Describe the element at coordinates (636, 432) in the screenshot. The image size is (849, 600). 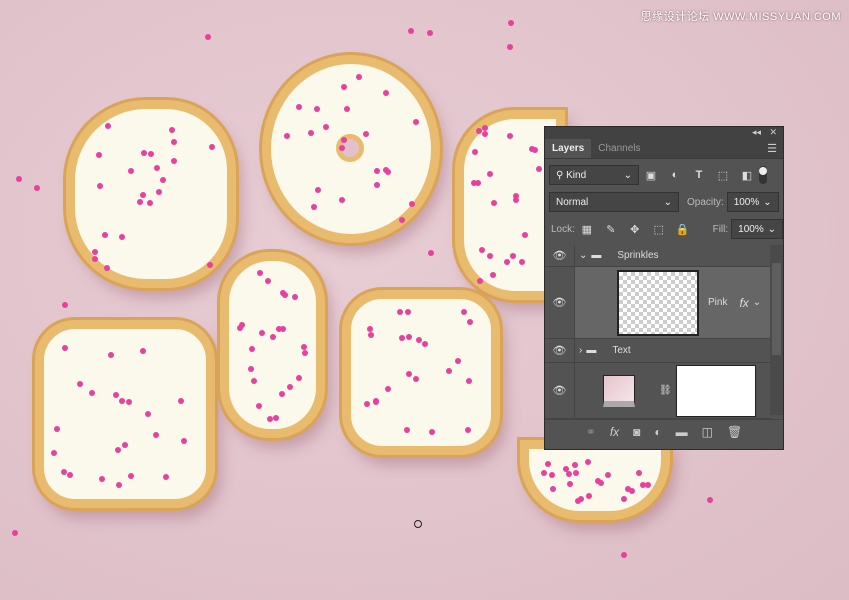
I see `mask-icon: ◙` at that location.